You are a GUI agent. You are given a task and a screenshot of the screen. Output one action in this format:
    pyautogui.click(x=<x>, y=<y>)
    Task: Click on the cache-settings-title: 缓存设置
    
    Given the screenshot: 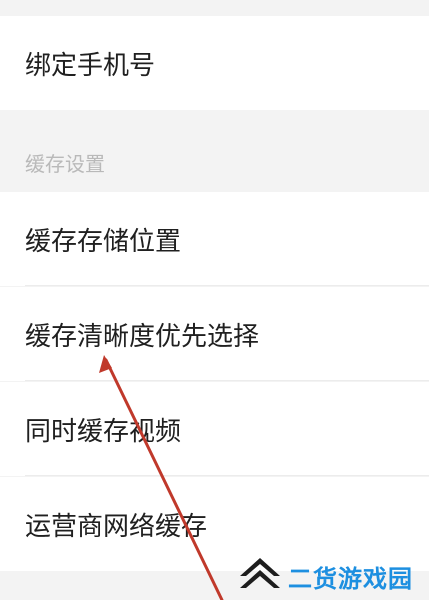 What is the action you would take?
    pyautogui.click(x=65, y=164)
    